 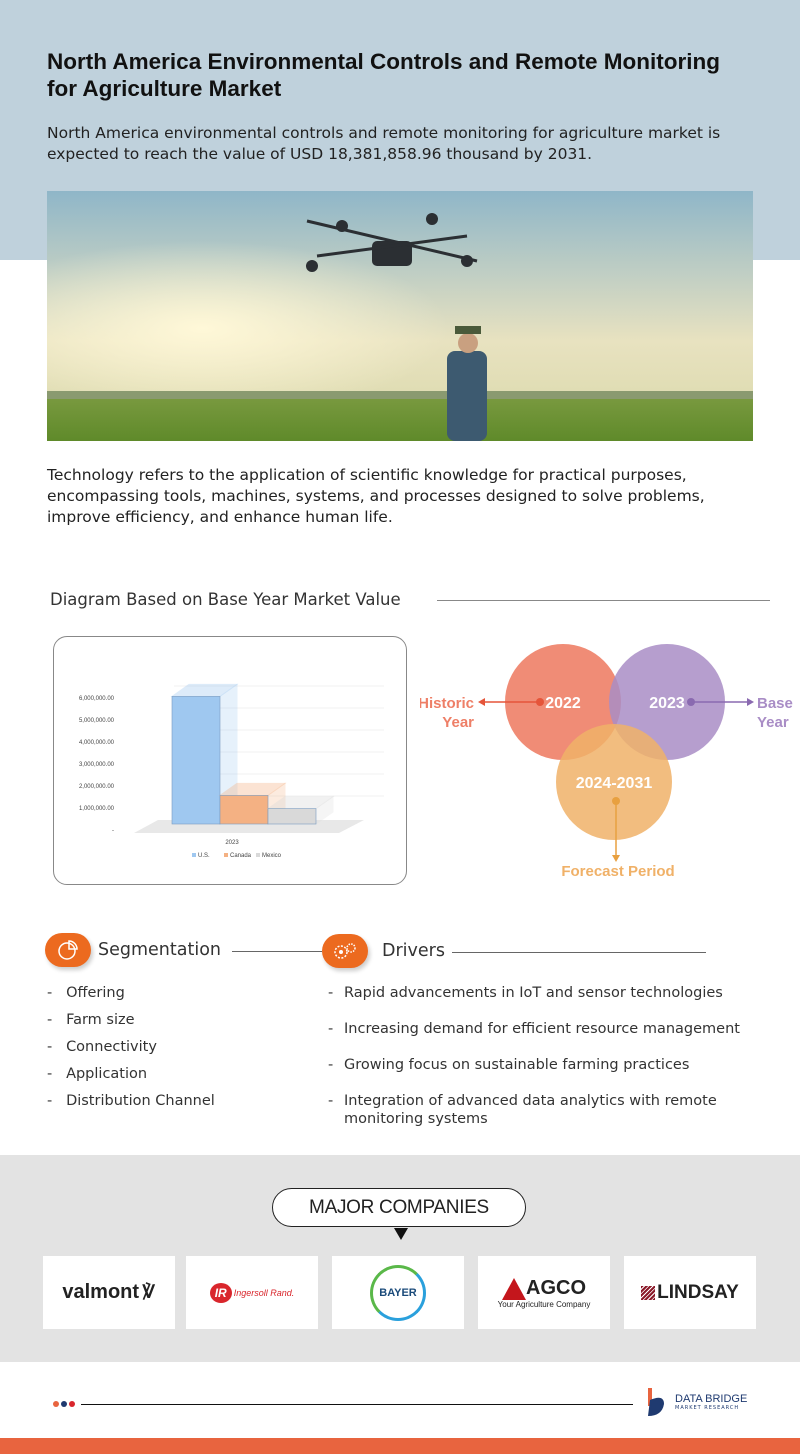 What do you see at coordinates (272, 856) in the screenshot?
I see `legend-label: Mexico` at bounding box center [272, 856].